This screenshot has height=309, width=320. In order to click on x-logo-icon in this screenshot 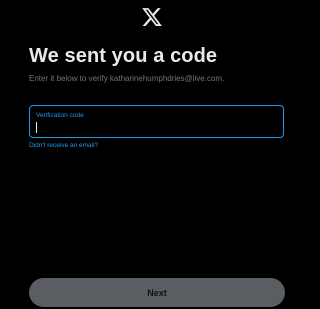, I will do `click(152, 17)`.